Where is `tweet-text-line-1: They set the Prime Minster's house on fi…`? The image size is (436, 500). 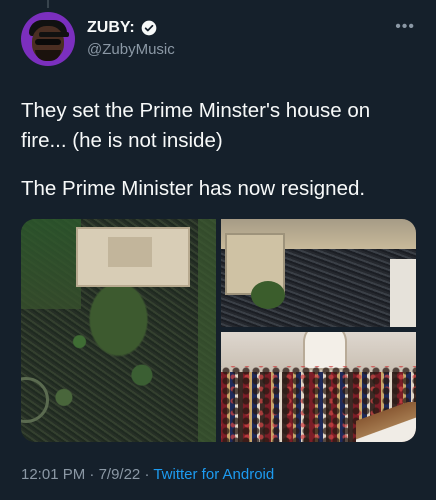
tweet-text-line-1: They set the Prime Minster's house on fi… is located at coordinates (196, 125).